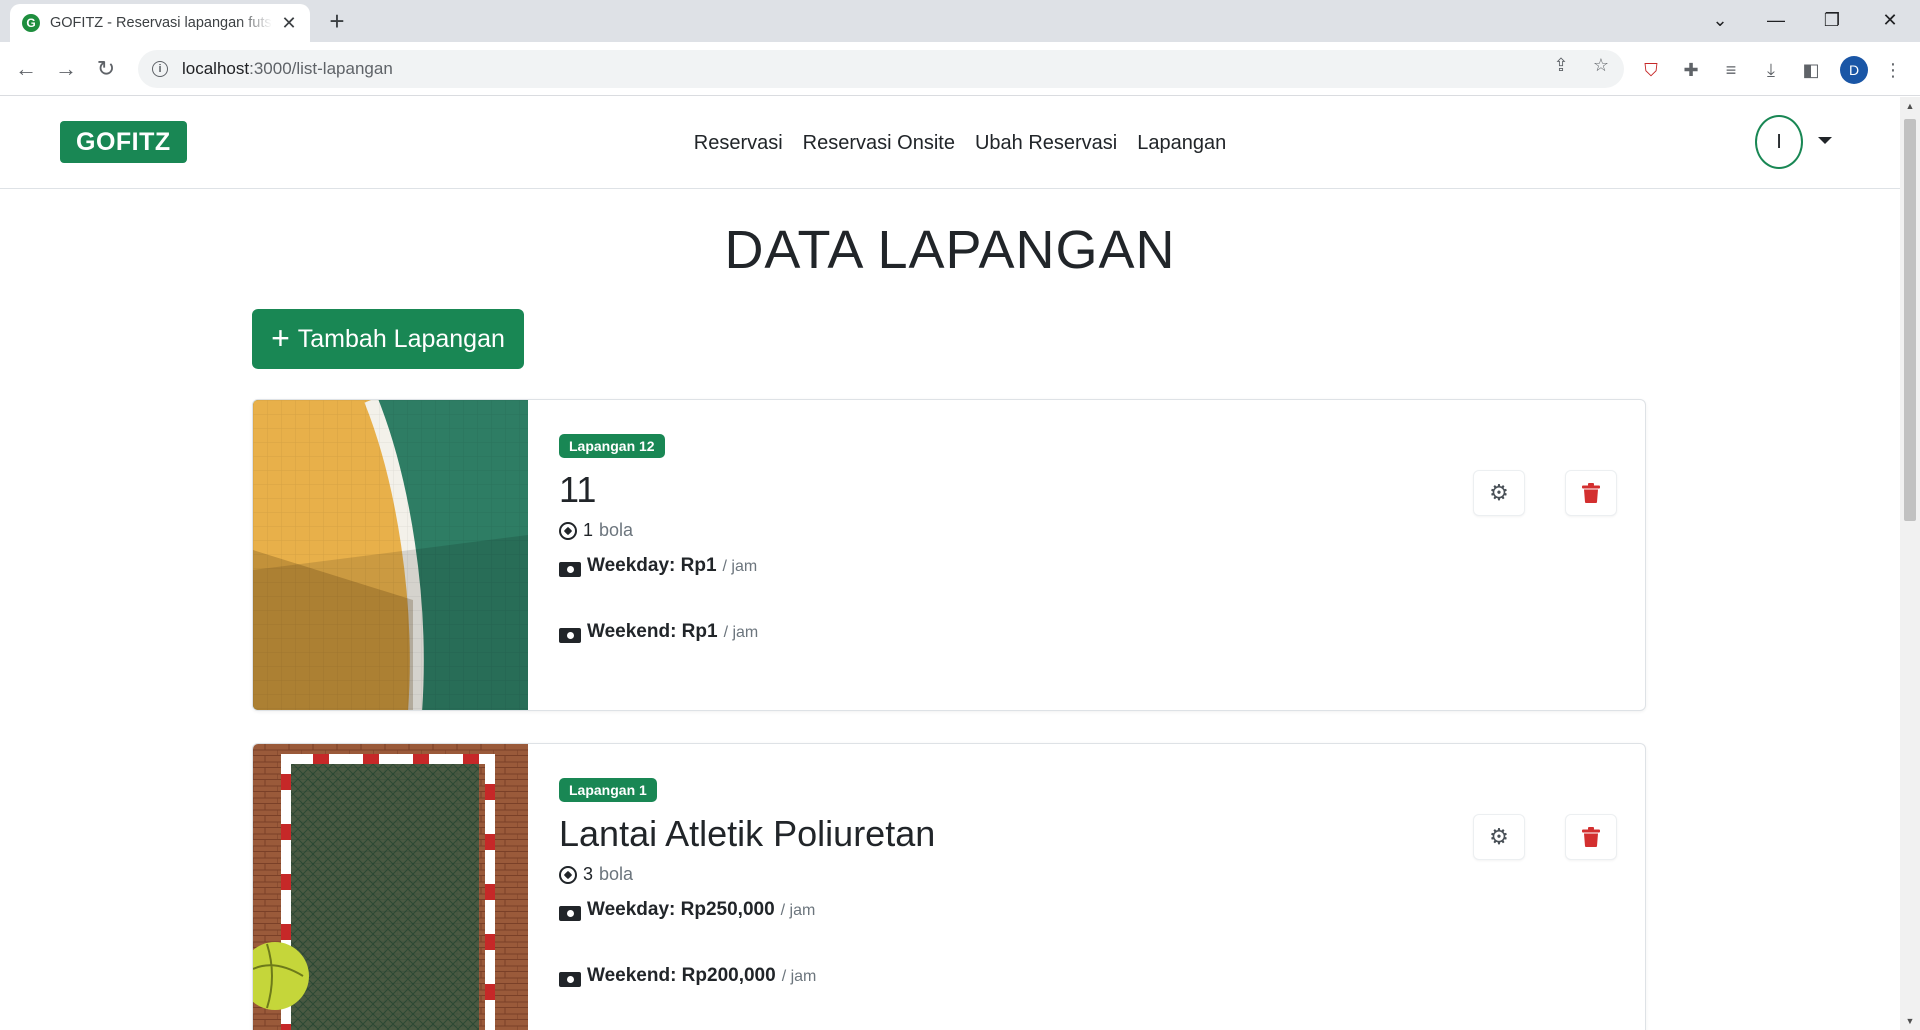 The width and height of the screenshot is (1920, 1030). I want to click on site-info-icon: i, so click(160, 69).